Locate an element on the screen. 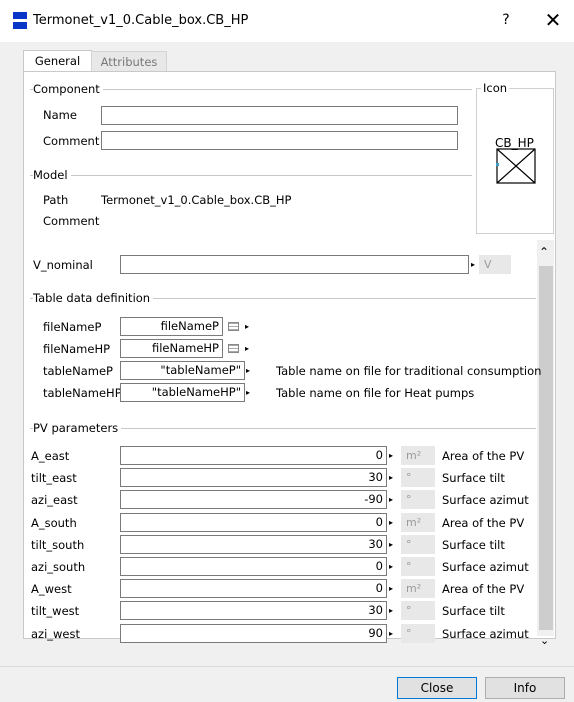  a-east-label: A_east is located at coordinates (50, 456).